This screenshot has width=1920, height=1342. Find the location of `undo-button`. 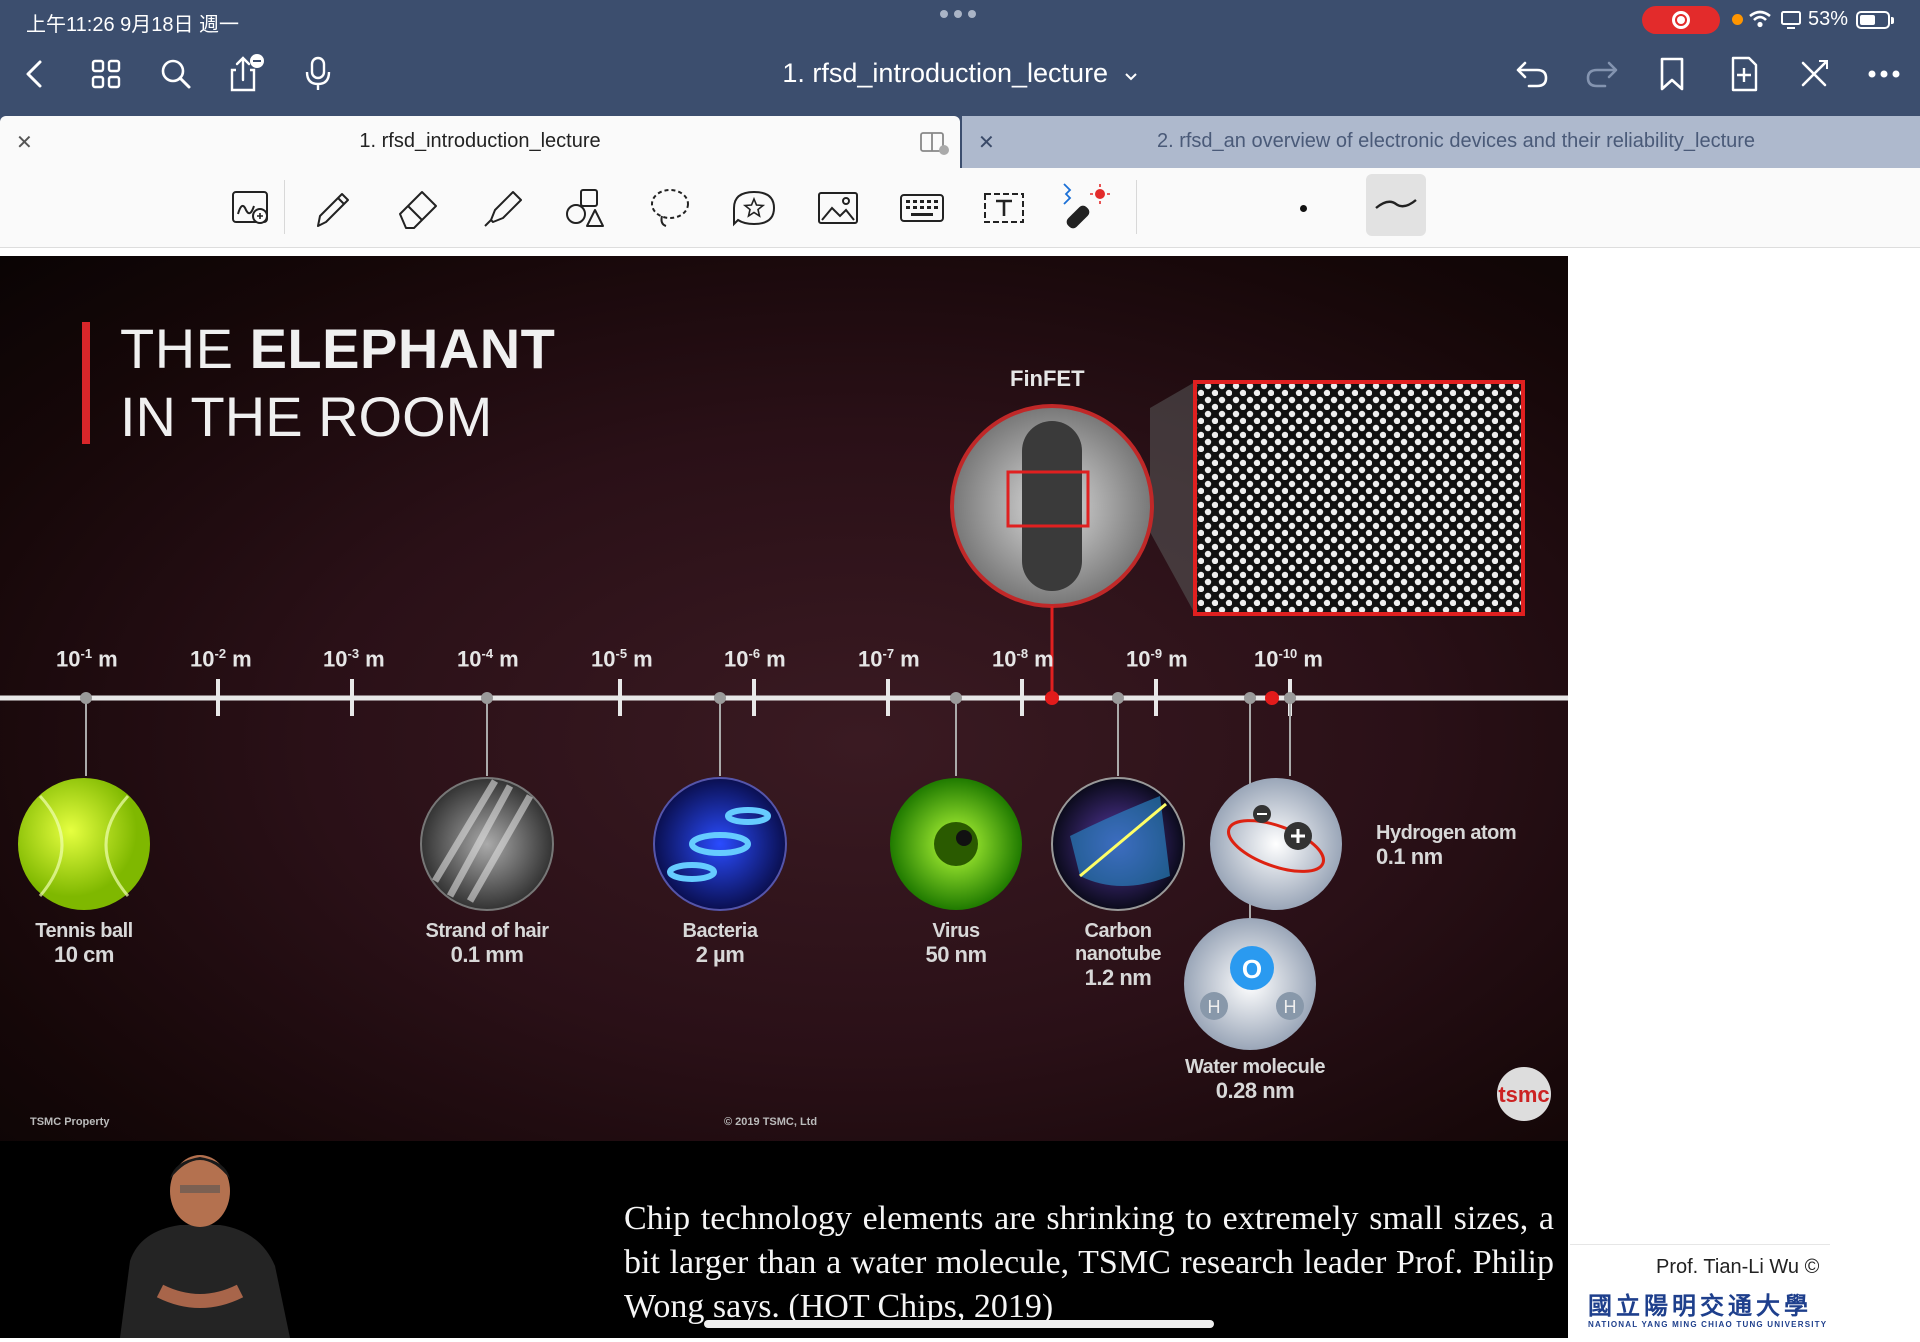

undo-button is located at coordinates (1532, 74).